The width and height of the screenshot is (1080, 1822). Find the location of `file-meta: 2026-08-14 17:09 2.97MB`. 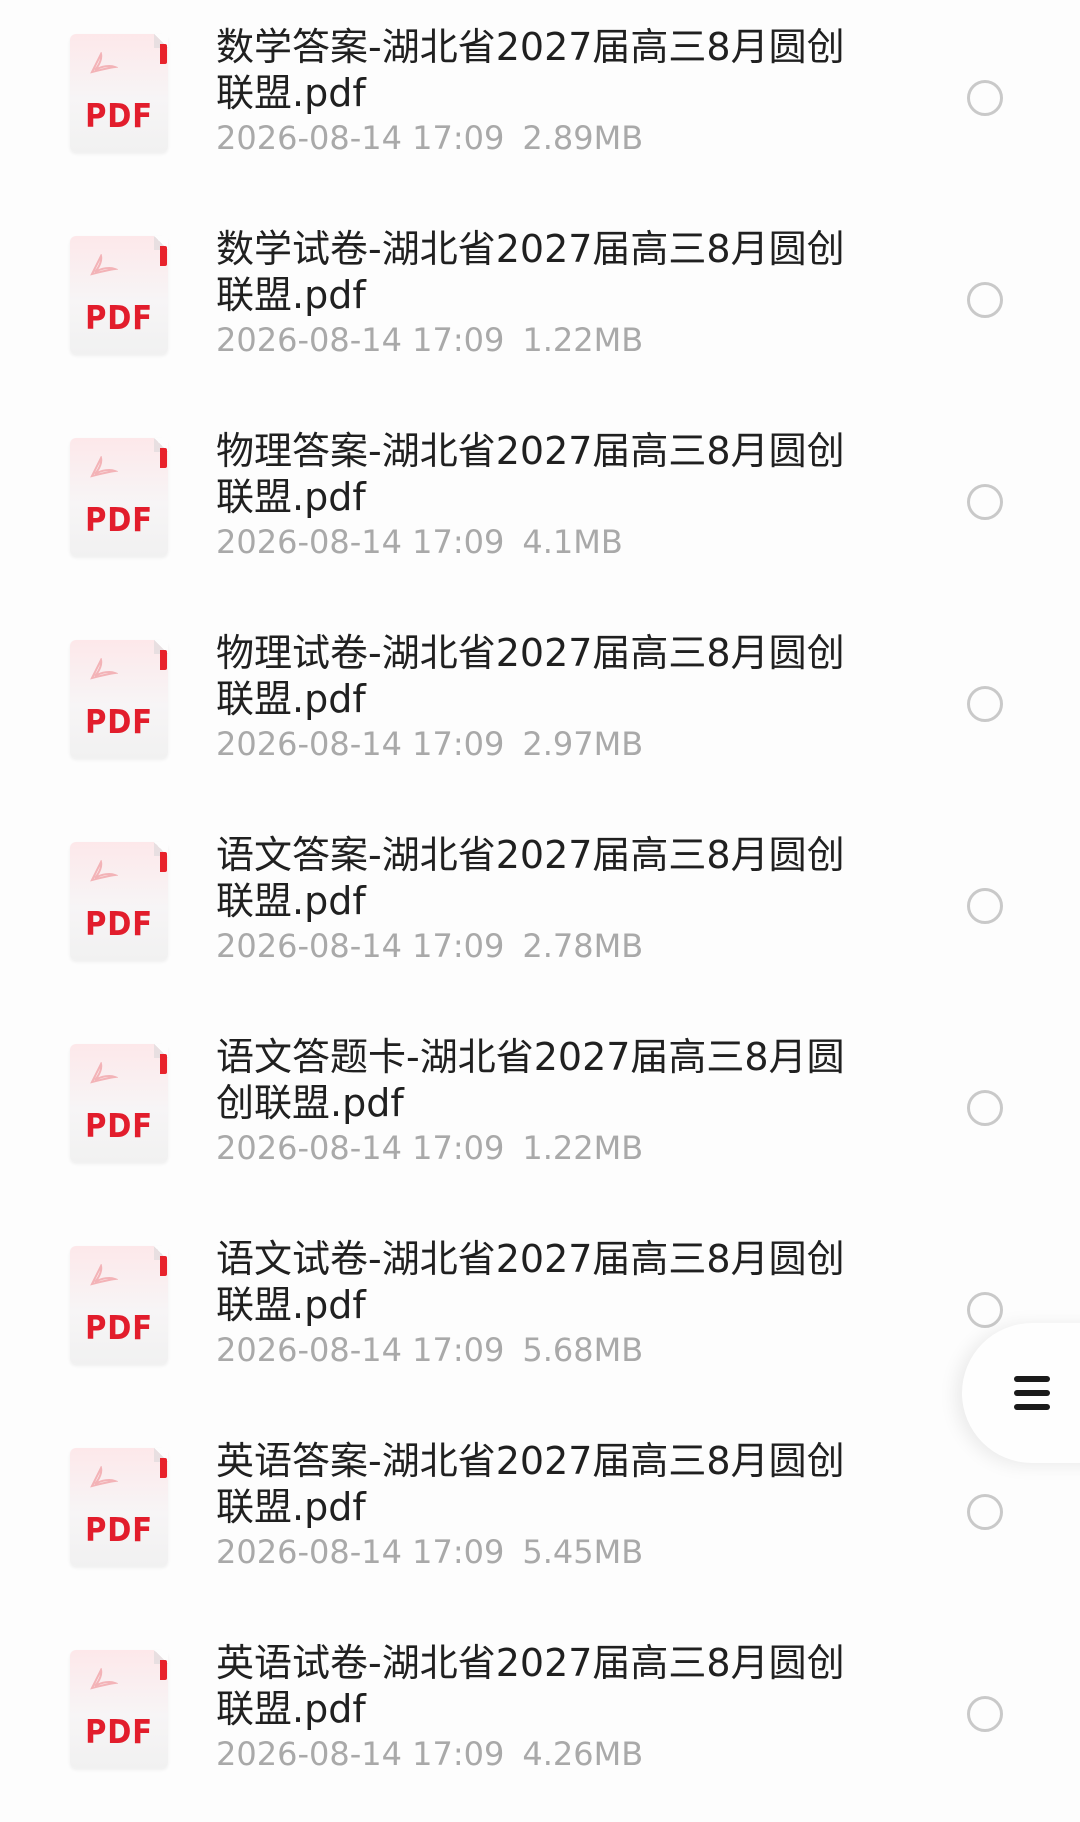

file-meta: 2026-08-14 17:09 2.97MB is located at coordinates (429, 744).